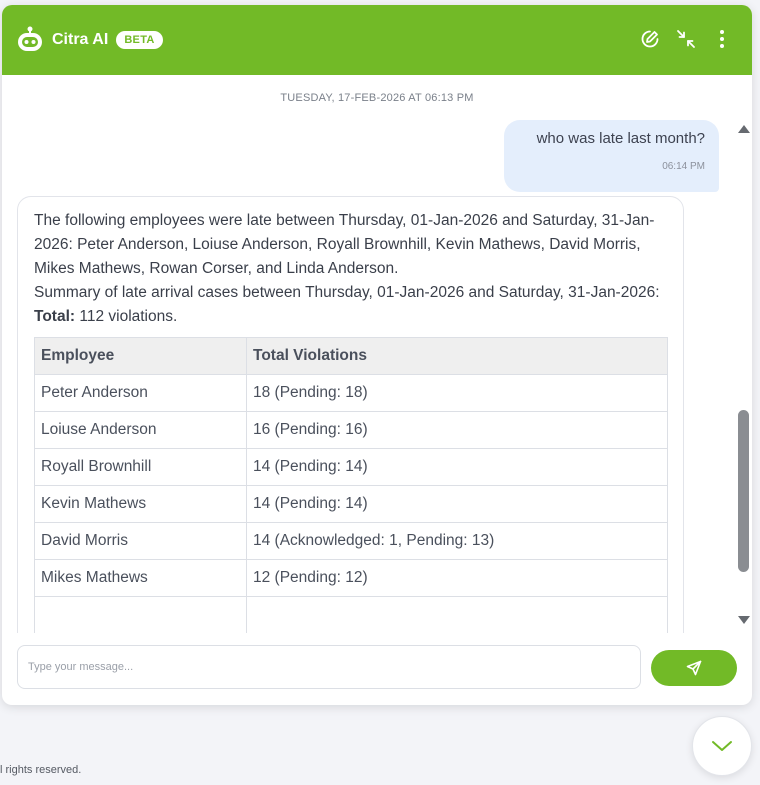 The height and width of the screenshot is (785, 760). Describe the element at coordinates (139, 40) in the screenshot. I see `beta-badge: BETA` at that location.